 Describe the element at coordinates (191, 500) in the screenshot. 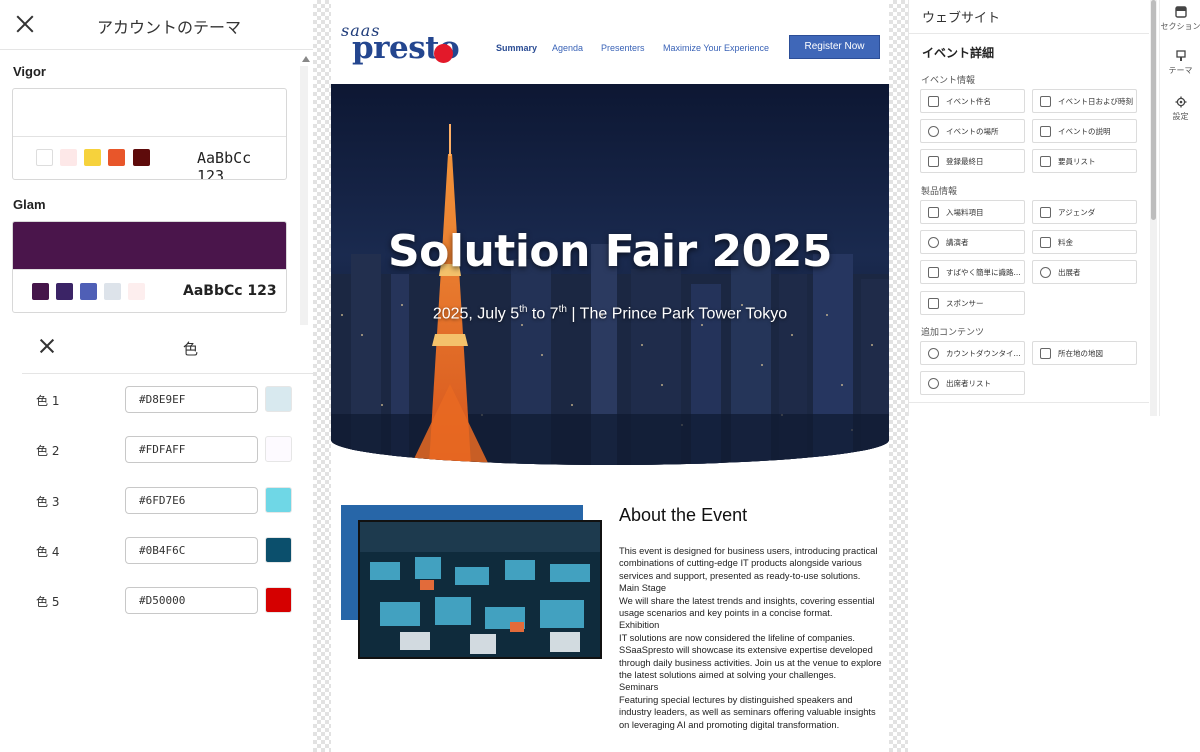

I see `hex-input-3: #6FD7E6` at that location.